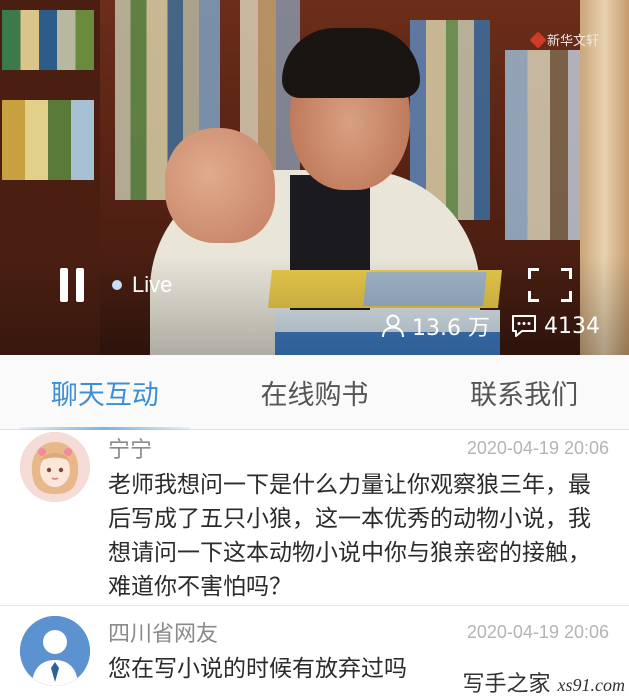 This screenshot has height=700, width=629. I want to click on comment-icon, so click(523, 326).